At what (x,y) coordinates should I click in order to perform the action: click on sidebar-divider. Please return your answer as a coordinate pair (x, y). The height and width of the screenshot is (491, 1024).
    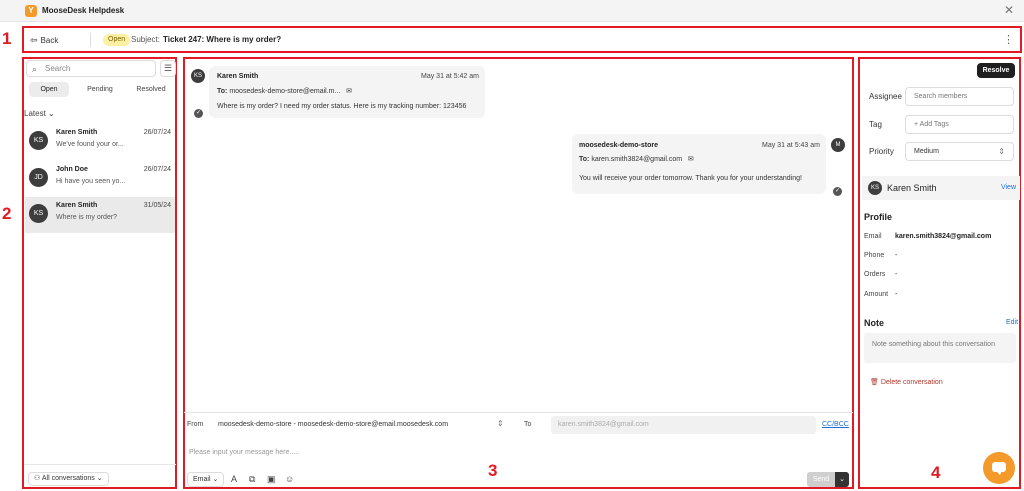
    Looking at the image, I should click on (100, 464).